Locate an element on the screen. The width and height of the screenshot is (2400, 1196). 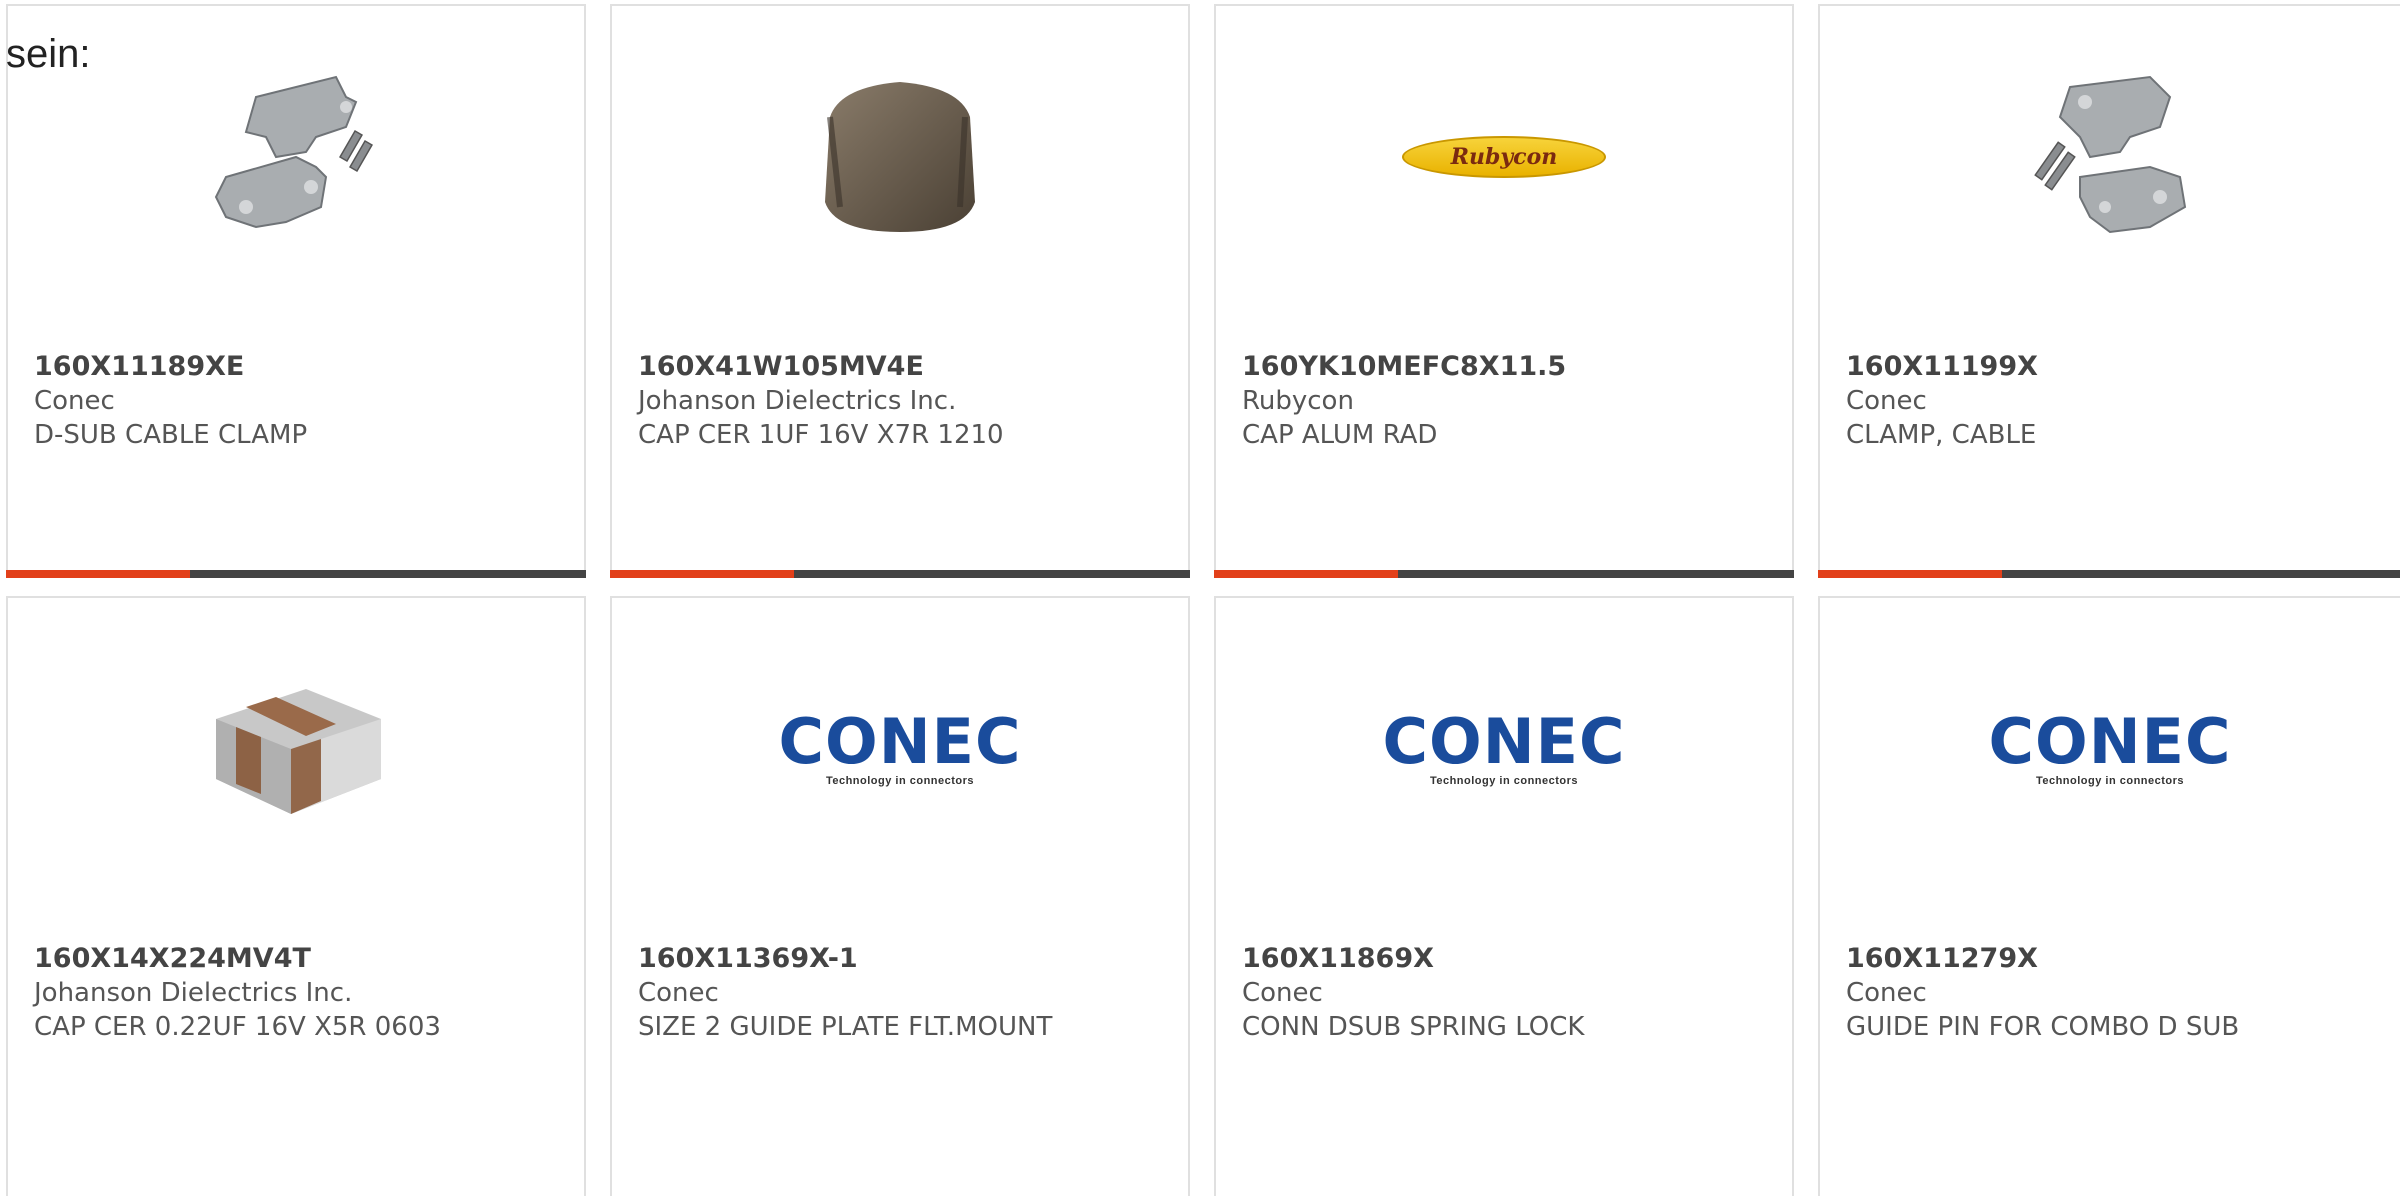
rubycon-logo: Rubycon is located at coordinates (1504, 157).